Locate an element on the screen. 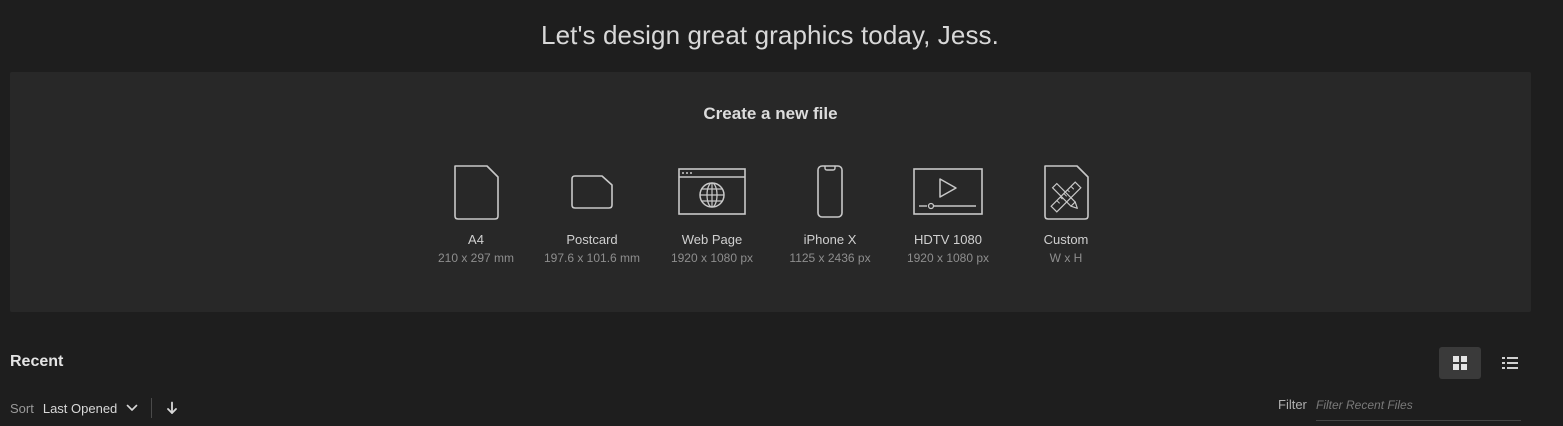 The image size is (1563, 426). preset-hdtv-1080: HDTV 1080 1920 x 1080 px is located at coordinates (948, 212).